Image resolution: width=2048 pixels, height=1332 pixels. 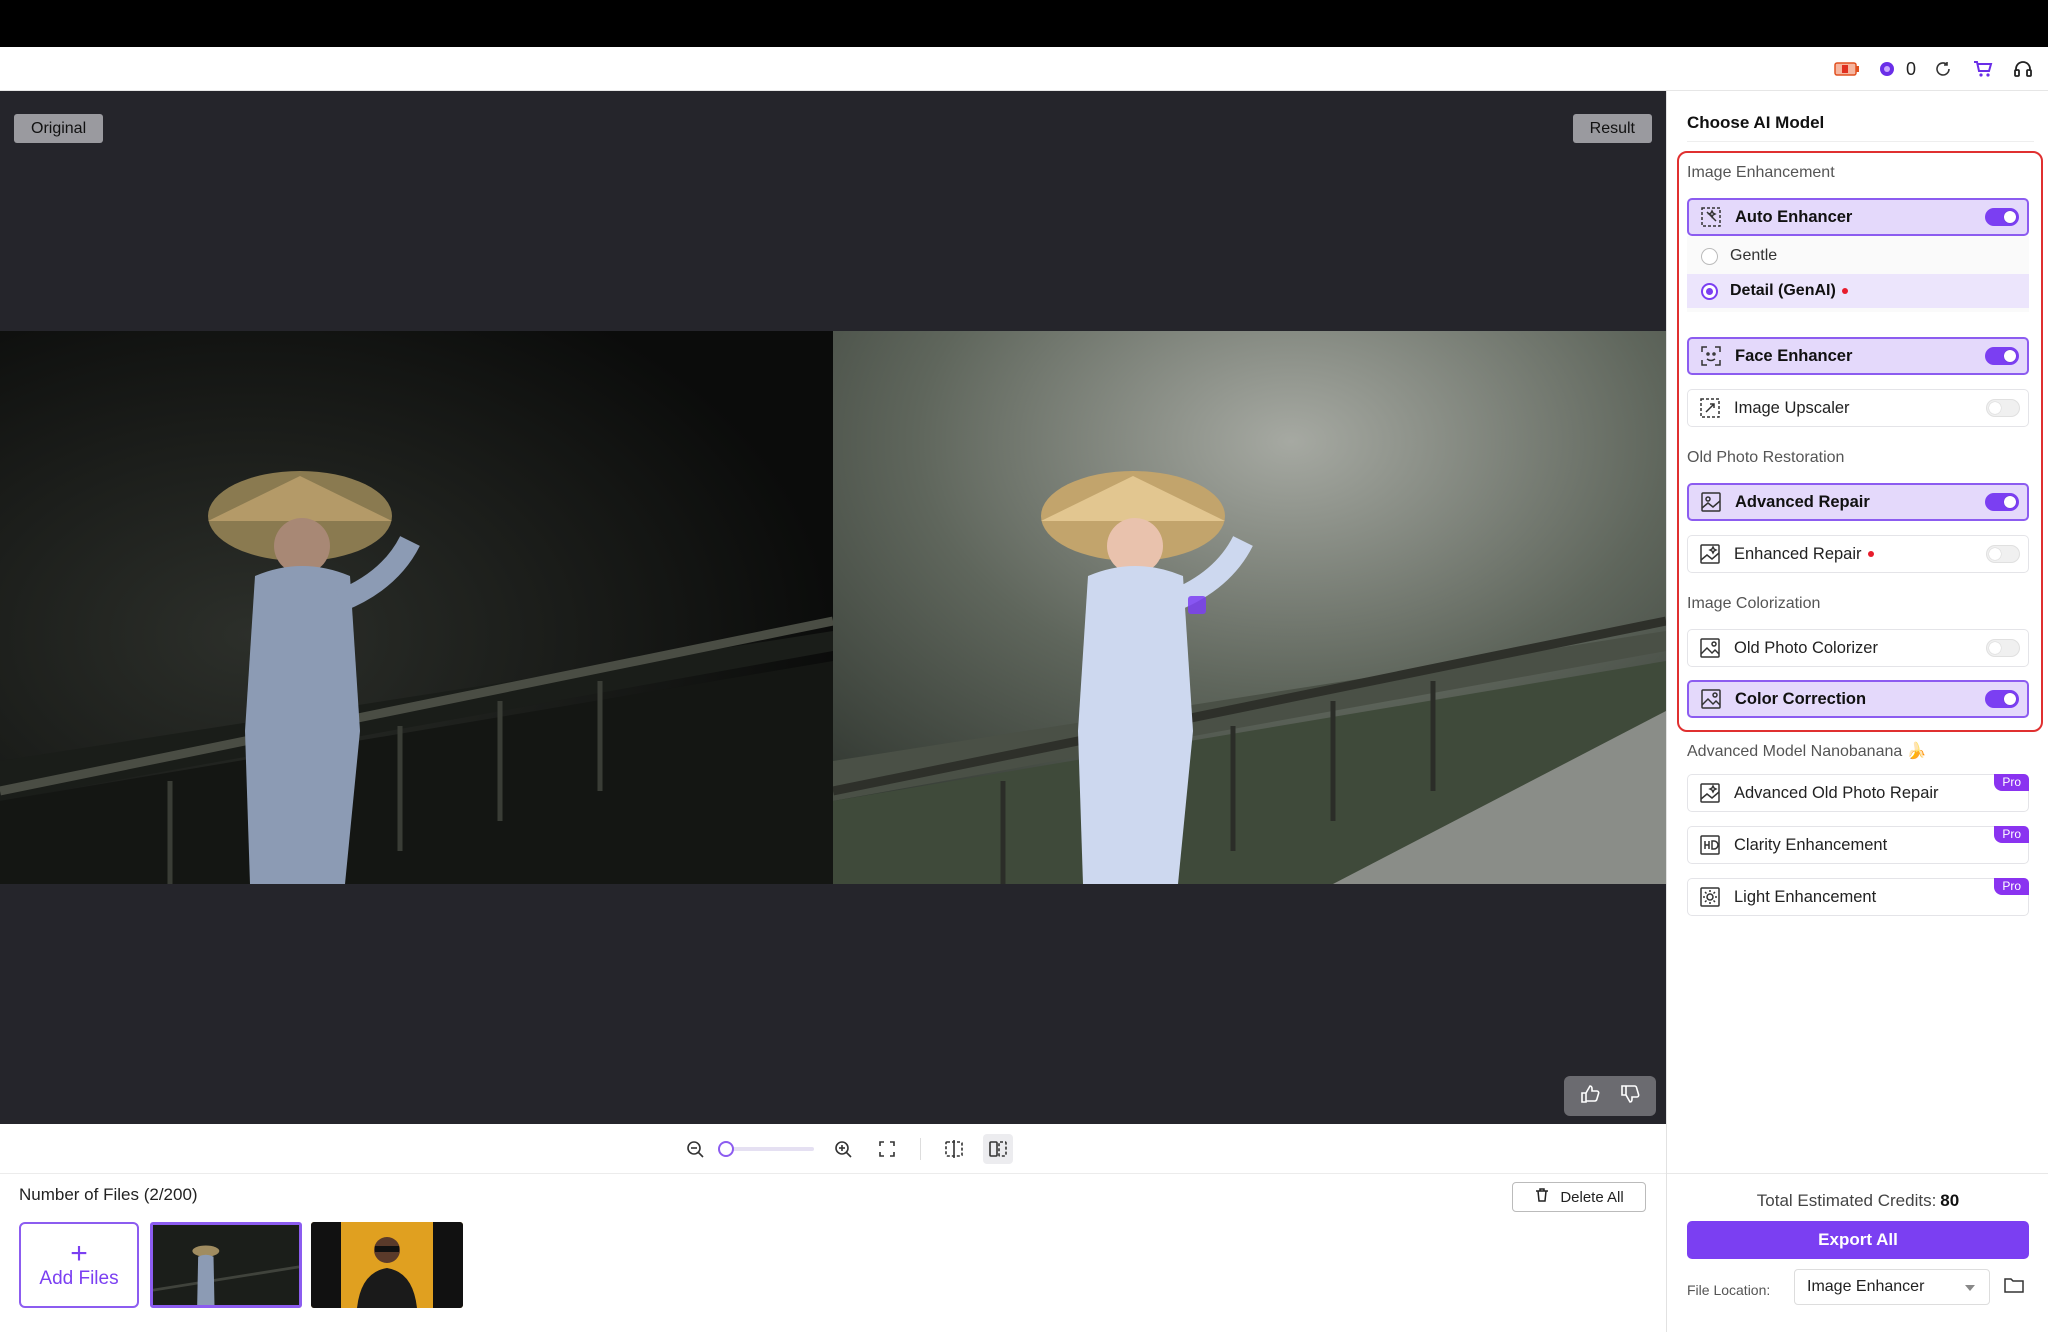 I want to click on split-view-icon, so click(x=954, y=1149).